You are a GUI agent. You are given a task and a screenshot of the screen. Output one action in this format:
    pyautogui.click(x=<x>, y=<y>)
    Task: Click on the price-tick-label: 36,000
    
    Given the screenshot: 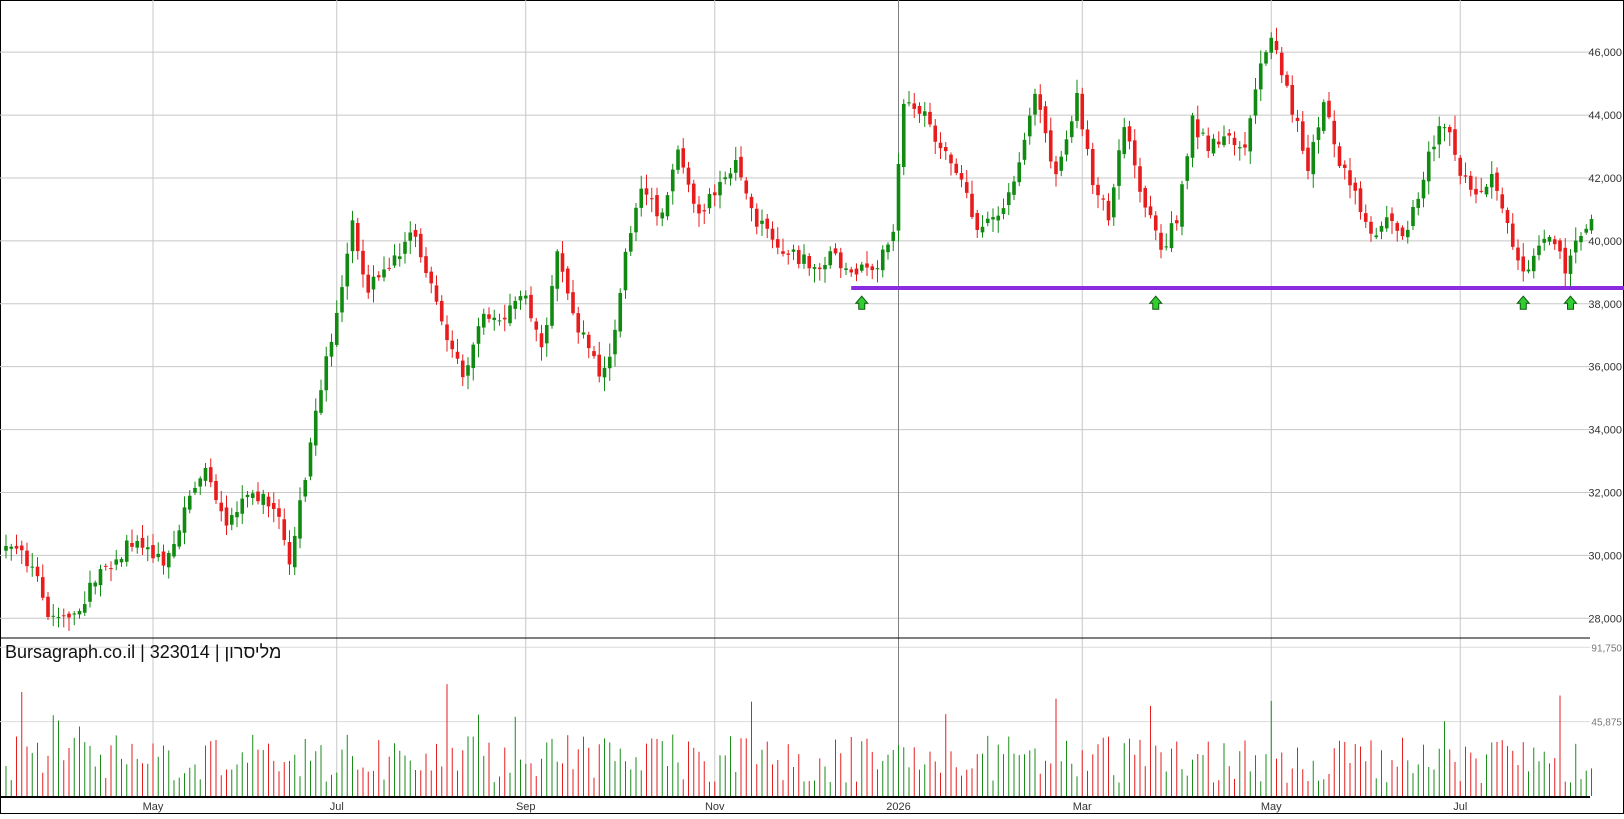 What is the action you would take?
    pyautogui.click(x=1605, y=368)
    